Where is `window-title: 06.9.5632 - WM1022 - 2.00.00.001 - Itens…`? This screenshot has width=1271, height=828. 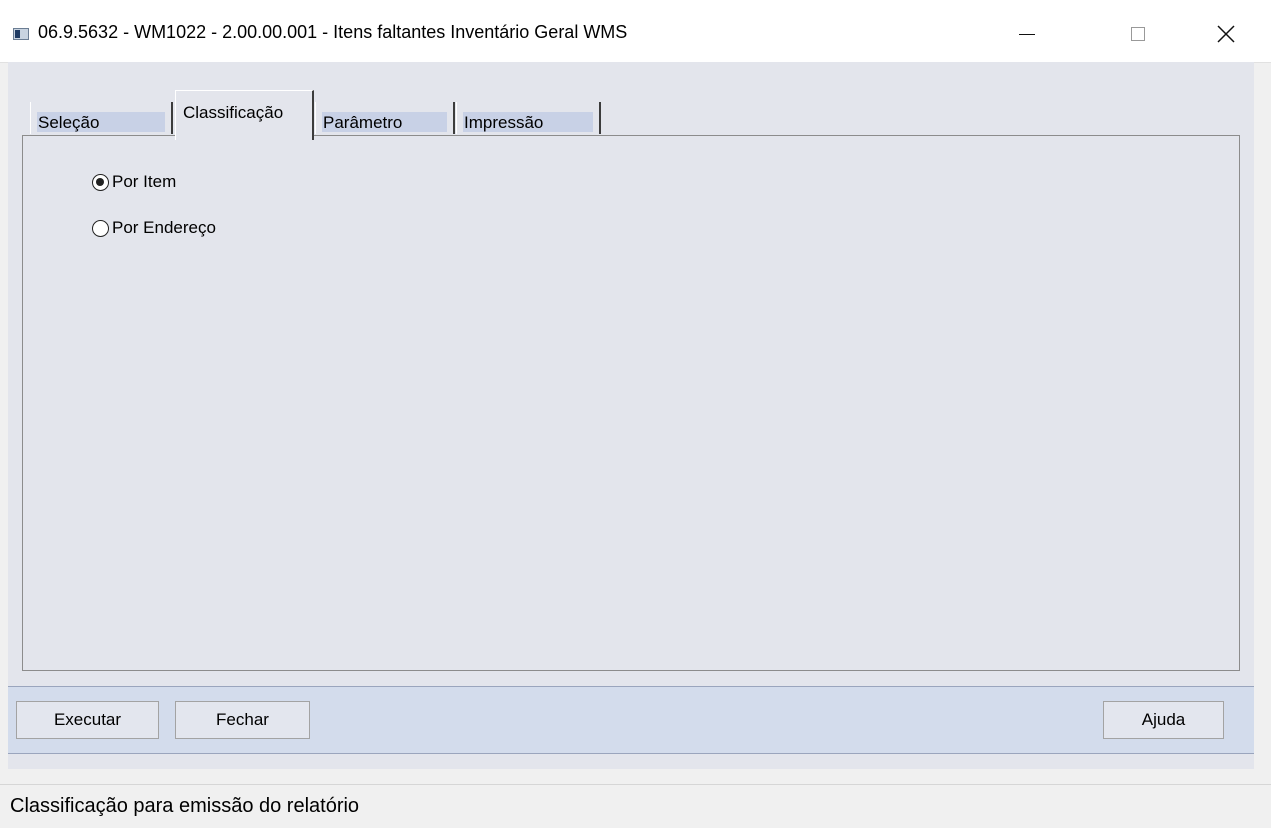 window-title: 06.9.5632 - WM1022 - 2.00.00.001 - Itens… is located at coordinates (333, 32).